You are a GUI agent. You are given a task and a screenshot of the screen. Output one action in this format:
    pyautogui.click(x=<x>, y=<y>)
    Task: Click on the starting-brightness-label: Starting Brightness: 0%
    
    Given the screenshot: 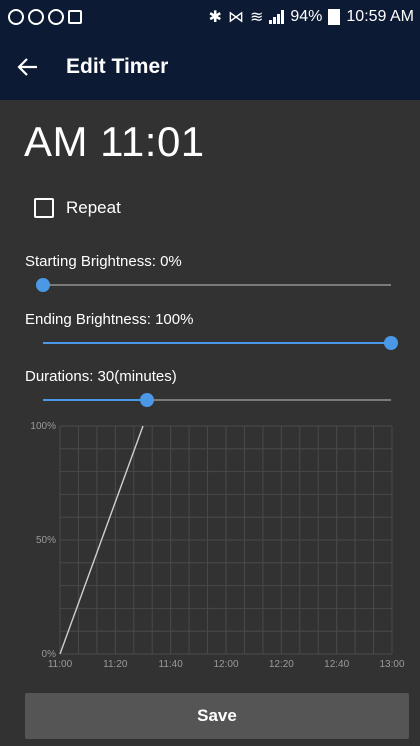 What is the action you would take?
    pyautogui.click(x=103, y=261)
    